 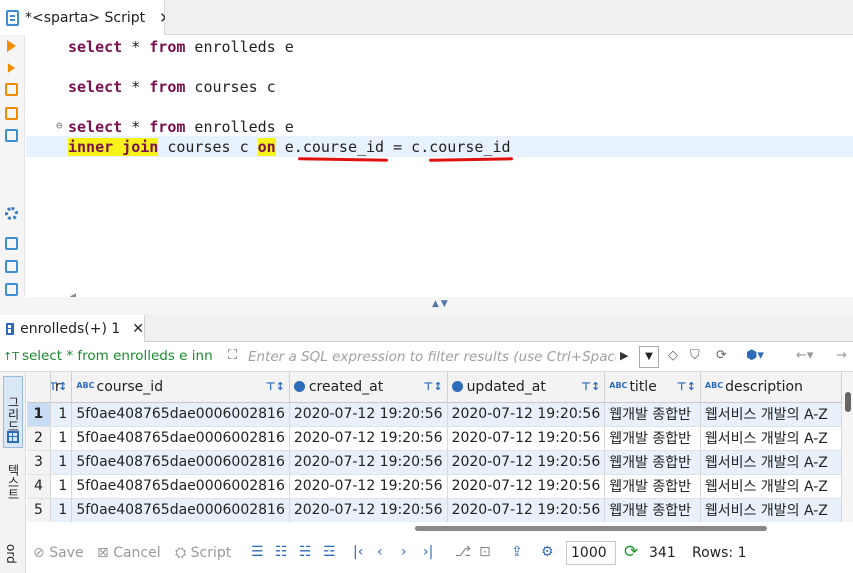 What do you see at coordinates (432, 357) in the screenshot?
I see `filter-input` at bounding box center [432, 357].